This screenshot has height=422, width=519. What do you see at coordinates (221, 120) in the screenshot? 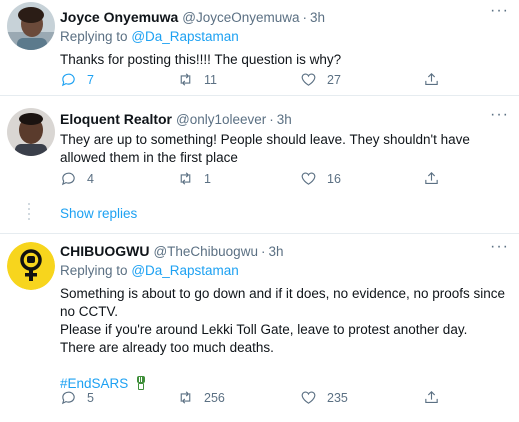
I see `author-handle: @only1oleever` at bounding box center [221, 120].